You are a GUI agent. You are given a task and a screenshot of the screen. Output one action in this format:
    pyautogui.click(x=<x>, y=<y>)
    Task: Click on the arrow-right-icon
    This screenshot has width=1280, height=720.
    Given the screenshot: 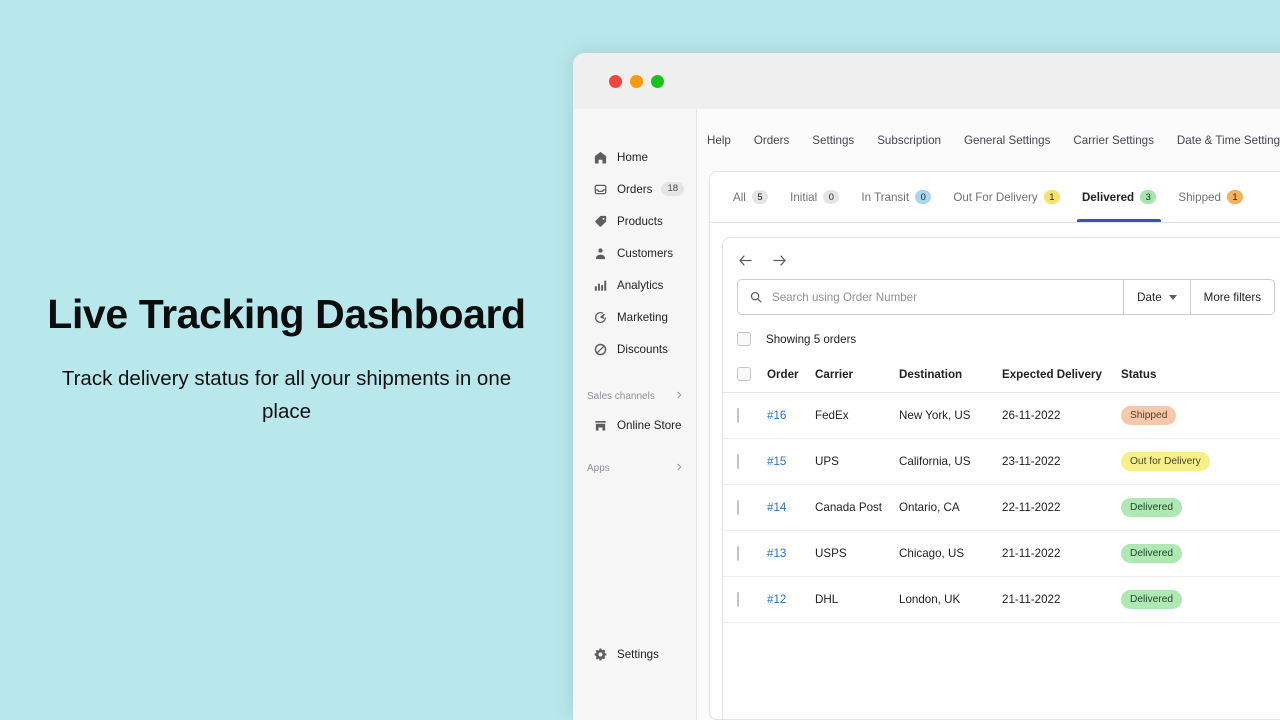 What is the action you would take?
    pyautogui.click(x=779, y=260)
    